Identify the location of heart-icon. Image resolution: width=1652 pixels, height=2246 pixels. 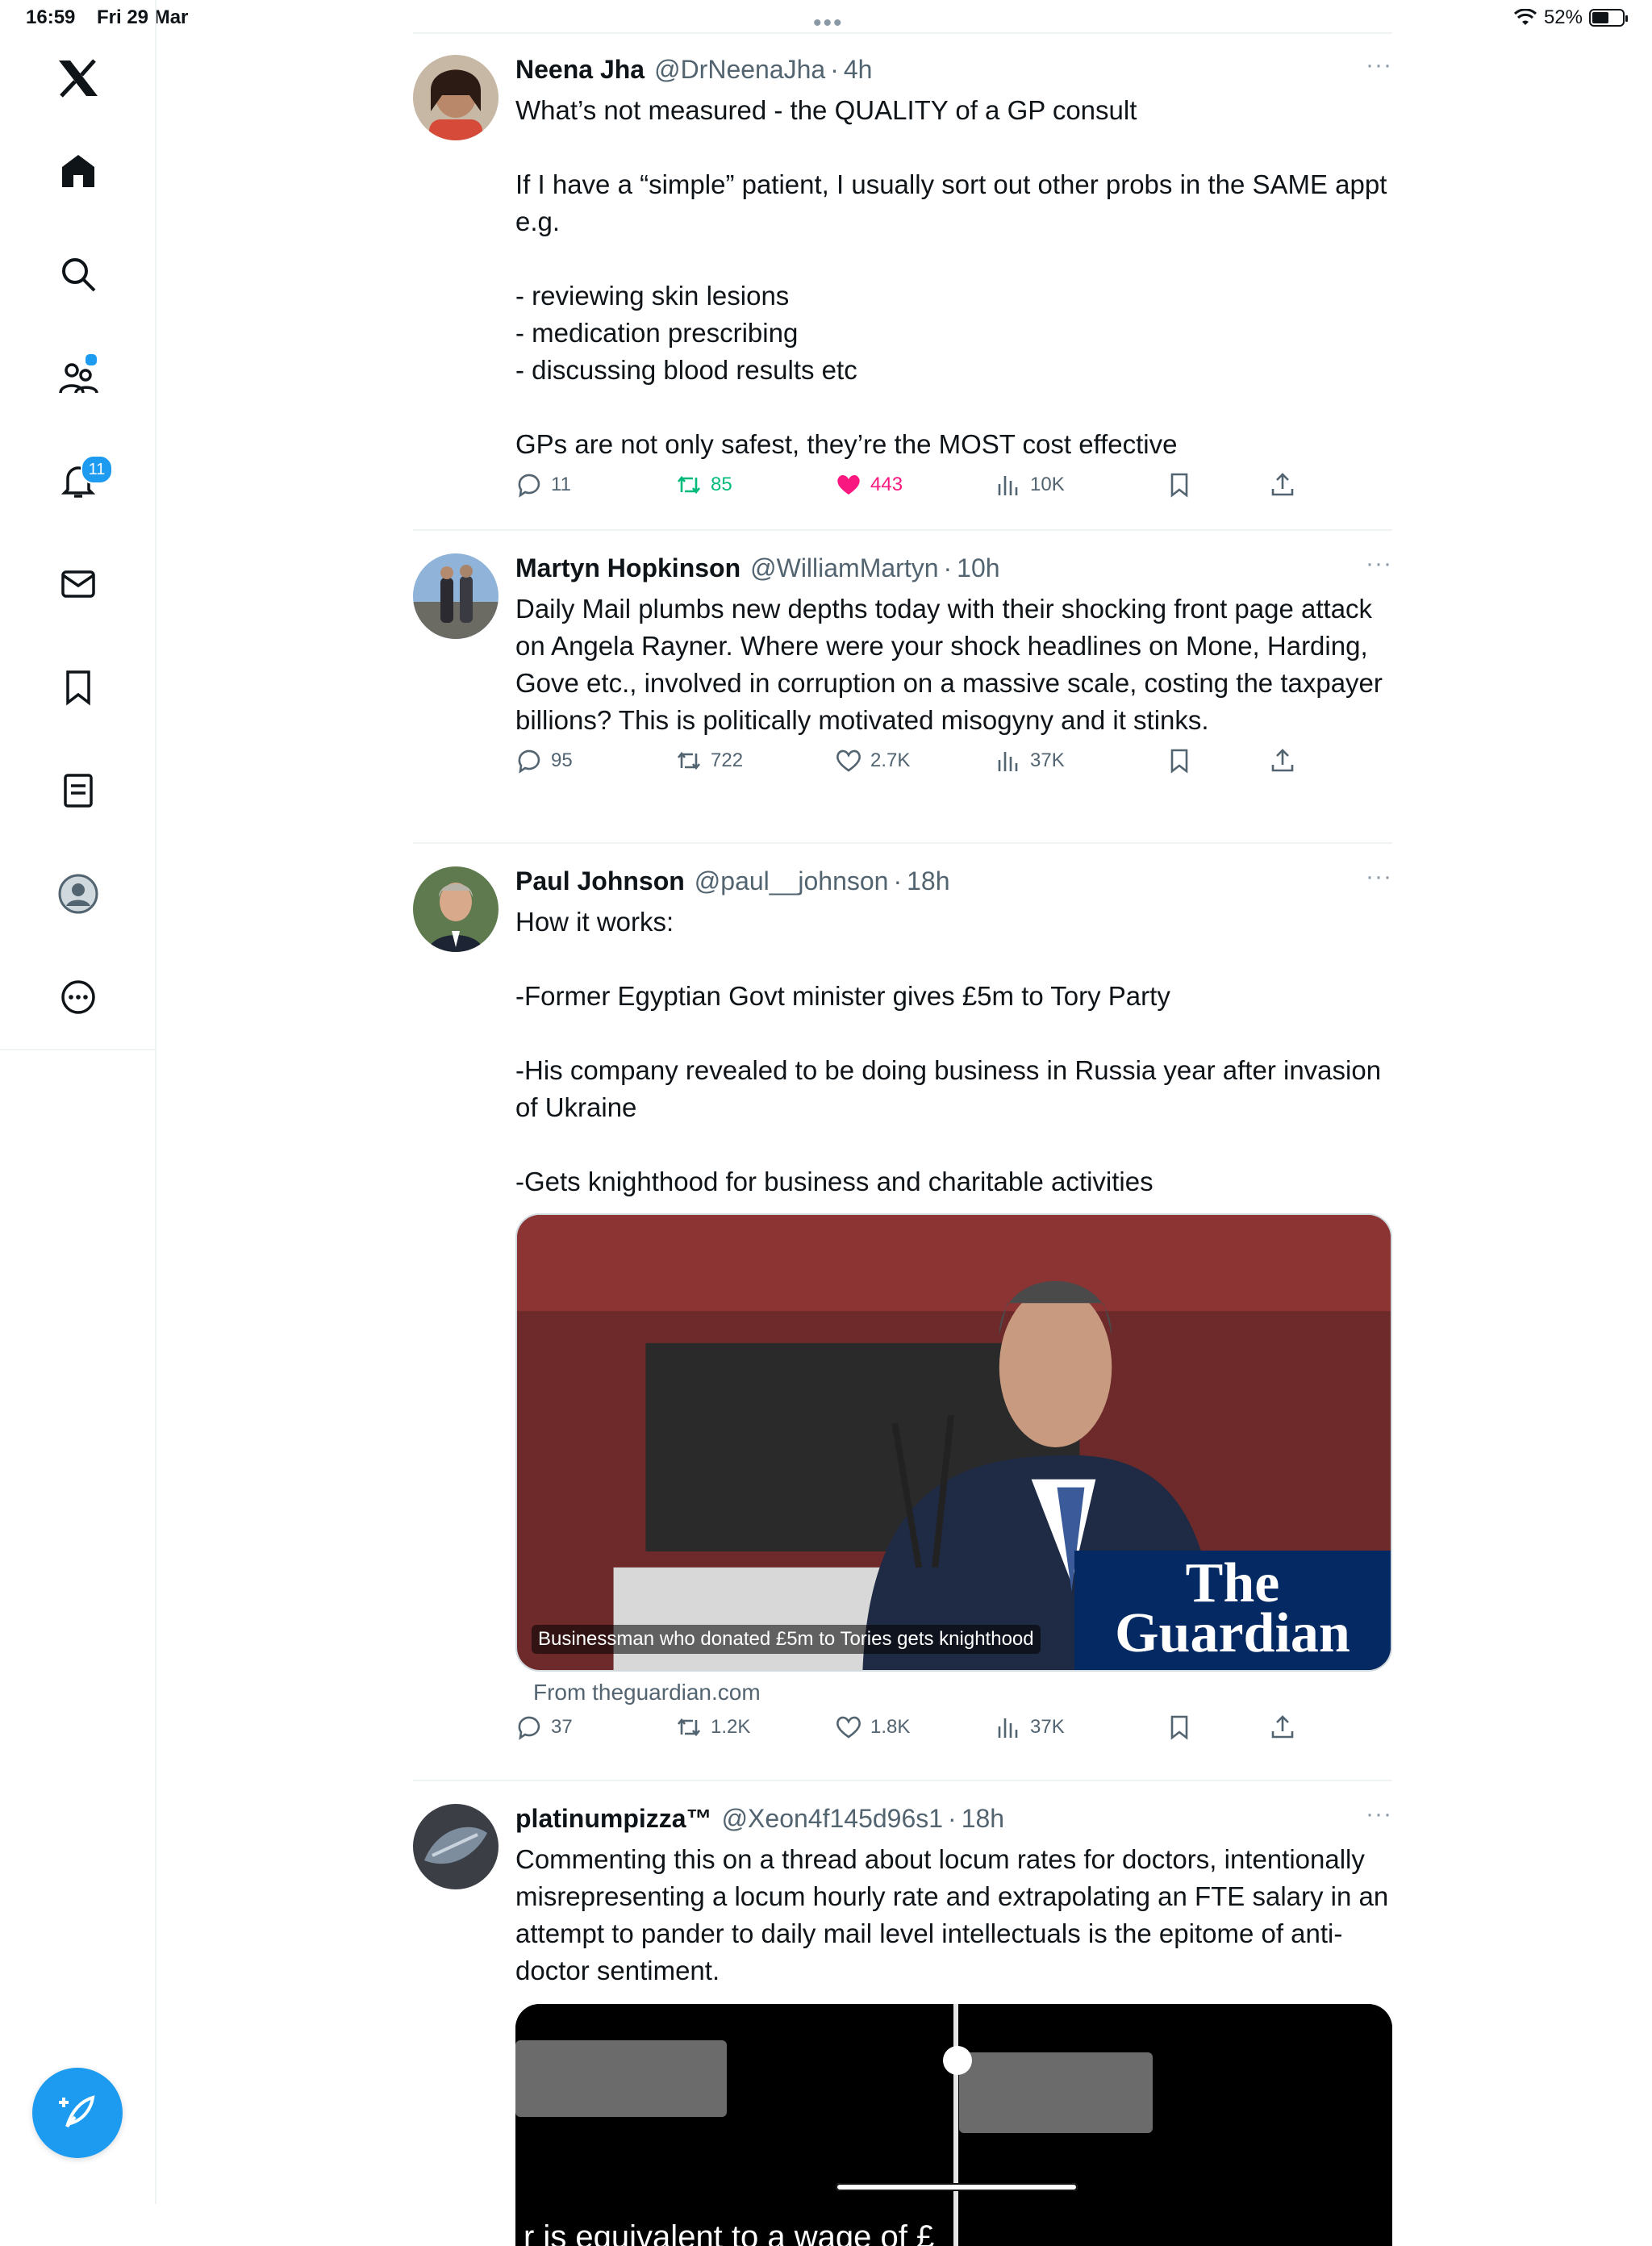
(849, 1727).